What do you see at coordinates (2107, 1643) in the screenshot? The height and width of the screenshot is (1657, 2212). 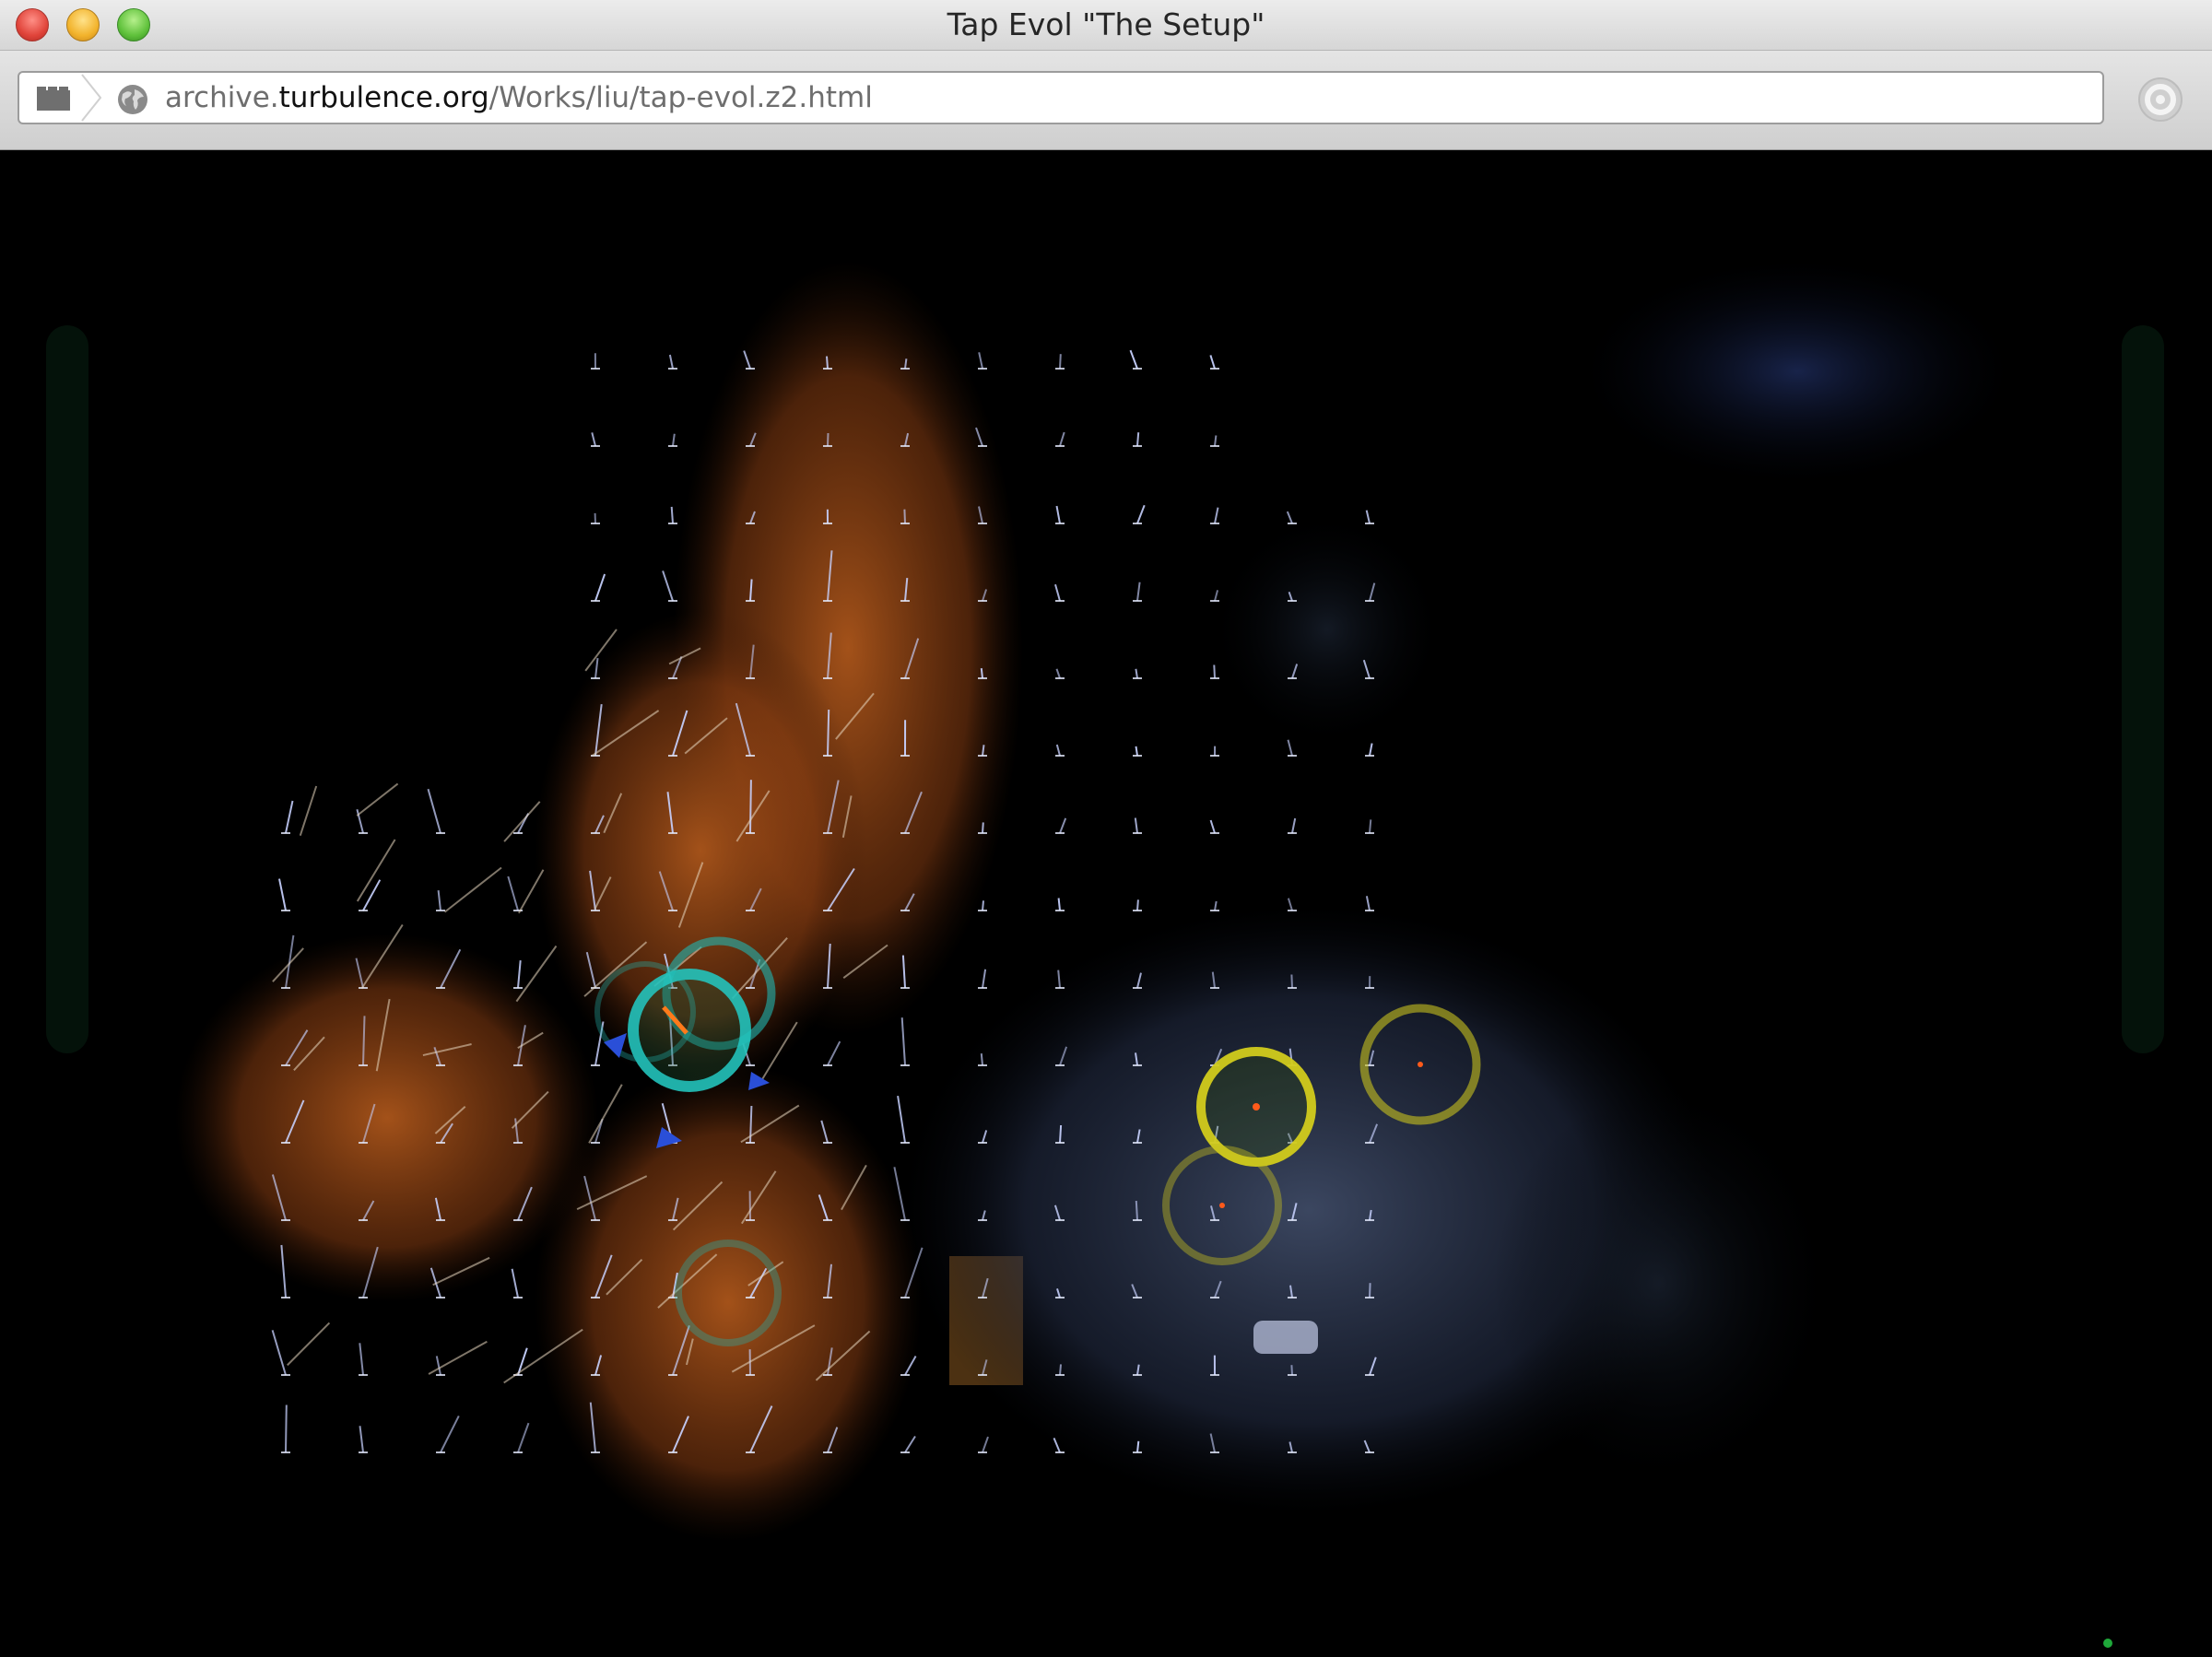 I see `status-dot` at bounding box center [2107, 1643].